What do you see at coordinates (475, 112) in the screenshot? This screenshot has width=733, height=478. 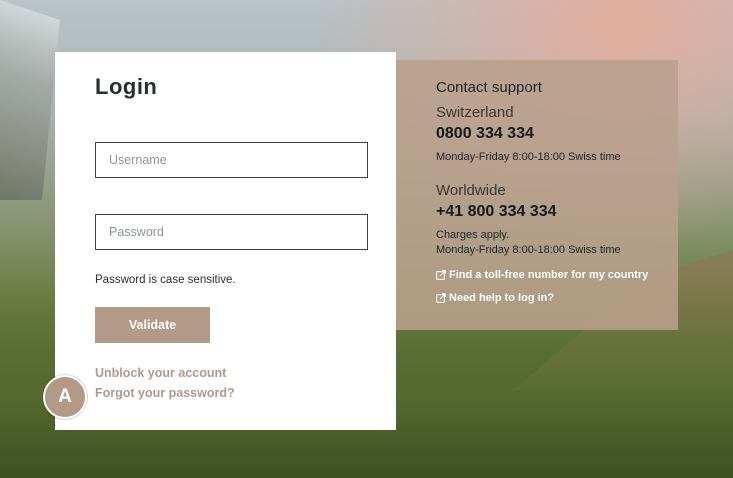 I see `region-name: Switzerland` at bounding box center [475, 112].